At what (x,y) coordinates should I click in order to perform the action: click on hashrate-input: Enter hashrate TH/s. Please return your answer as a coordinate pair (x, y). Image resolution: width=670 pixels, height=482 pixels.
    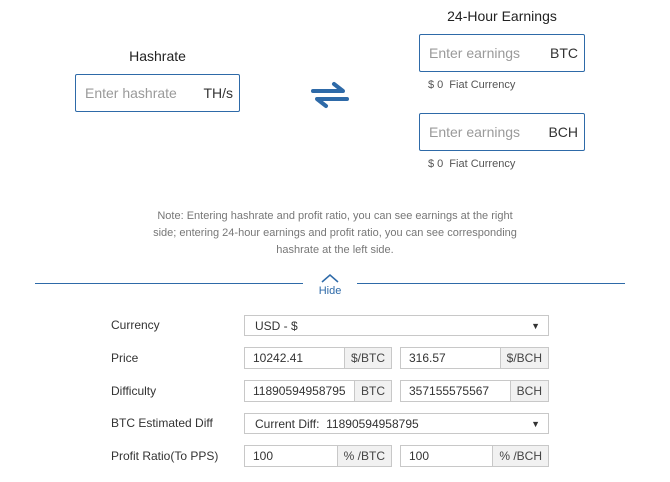
    Looking at the image, I should click on (157, 93).